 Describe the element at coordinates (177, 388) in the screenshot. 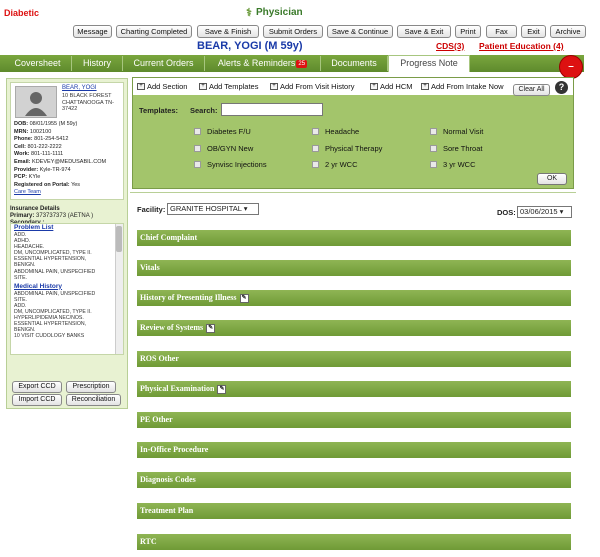

I see `section-label: Physical Examination` at that location.